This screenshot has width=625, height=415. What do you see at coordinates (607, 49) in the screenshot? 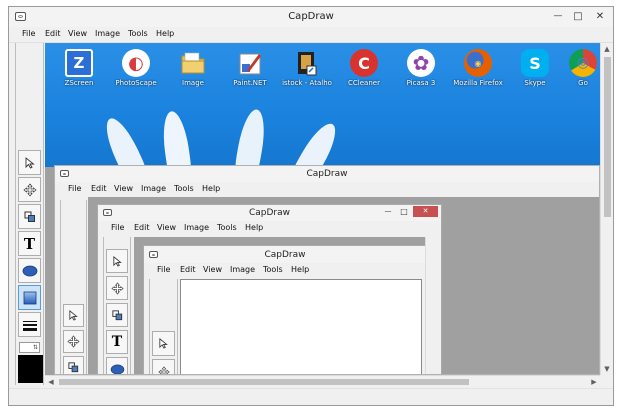
I see `scroll-up-arrow: ▲` at bounding box center [607, 49].